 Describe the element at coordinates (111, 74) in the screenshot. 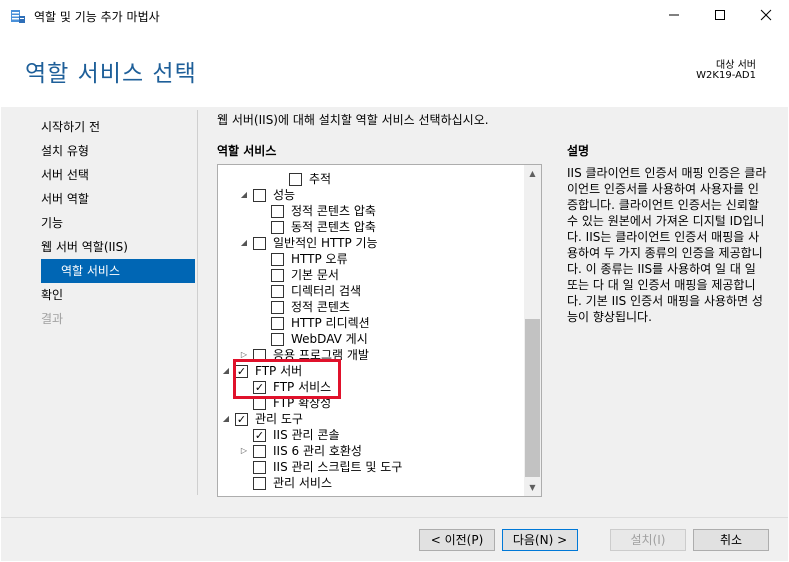

I see `page-title: 역할 서비스 선택` at that location.